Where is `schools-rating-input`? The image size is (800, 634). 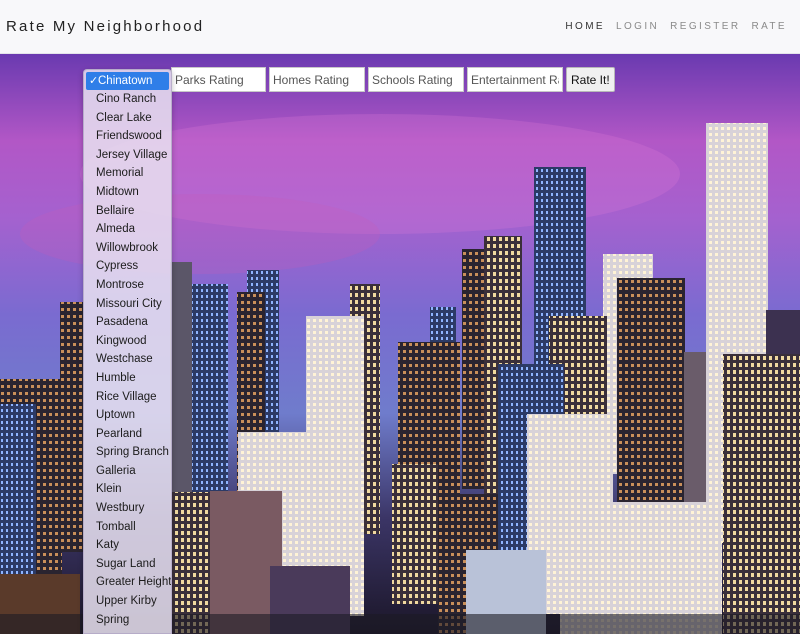 schools-rating-input is located at coordinates (416, 79).